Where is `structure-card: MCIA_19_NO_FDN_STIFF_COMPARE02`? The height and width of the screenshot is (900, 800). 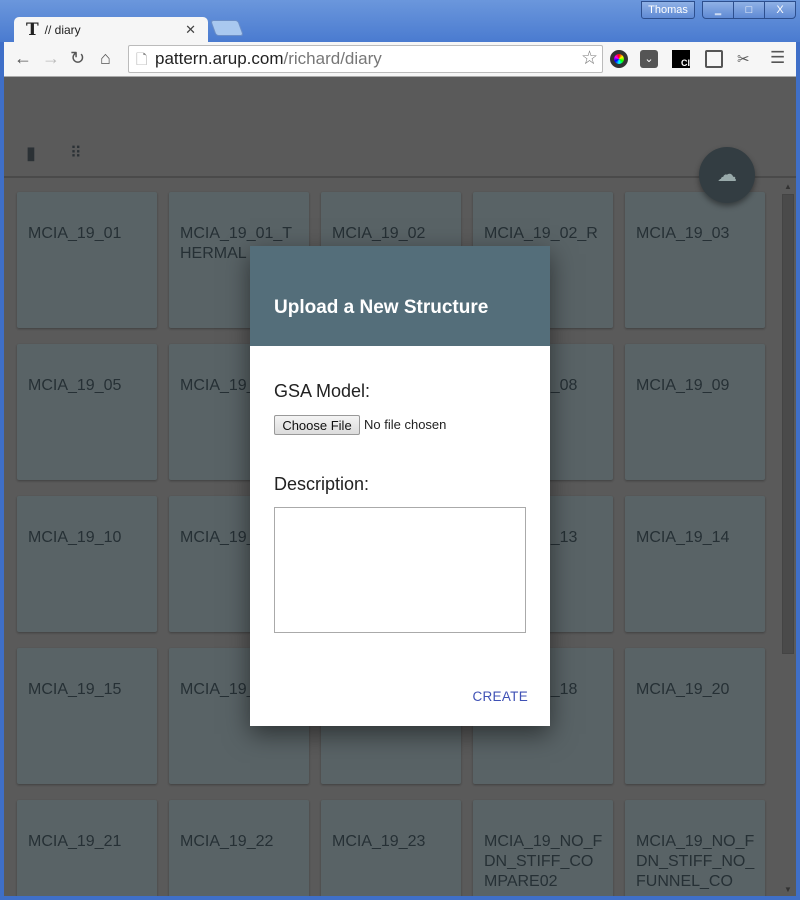 structure-card: MCIA_19_NO_FDN_STIFF_COMPARE02 is located at coordinates (543, 848).